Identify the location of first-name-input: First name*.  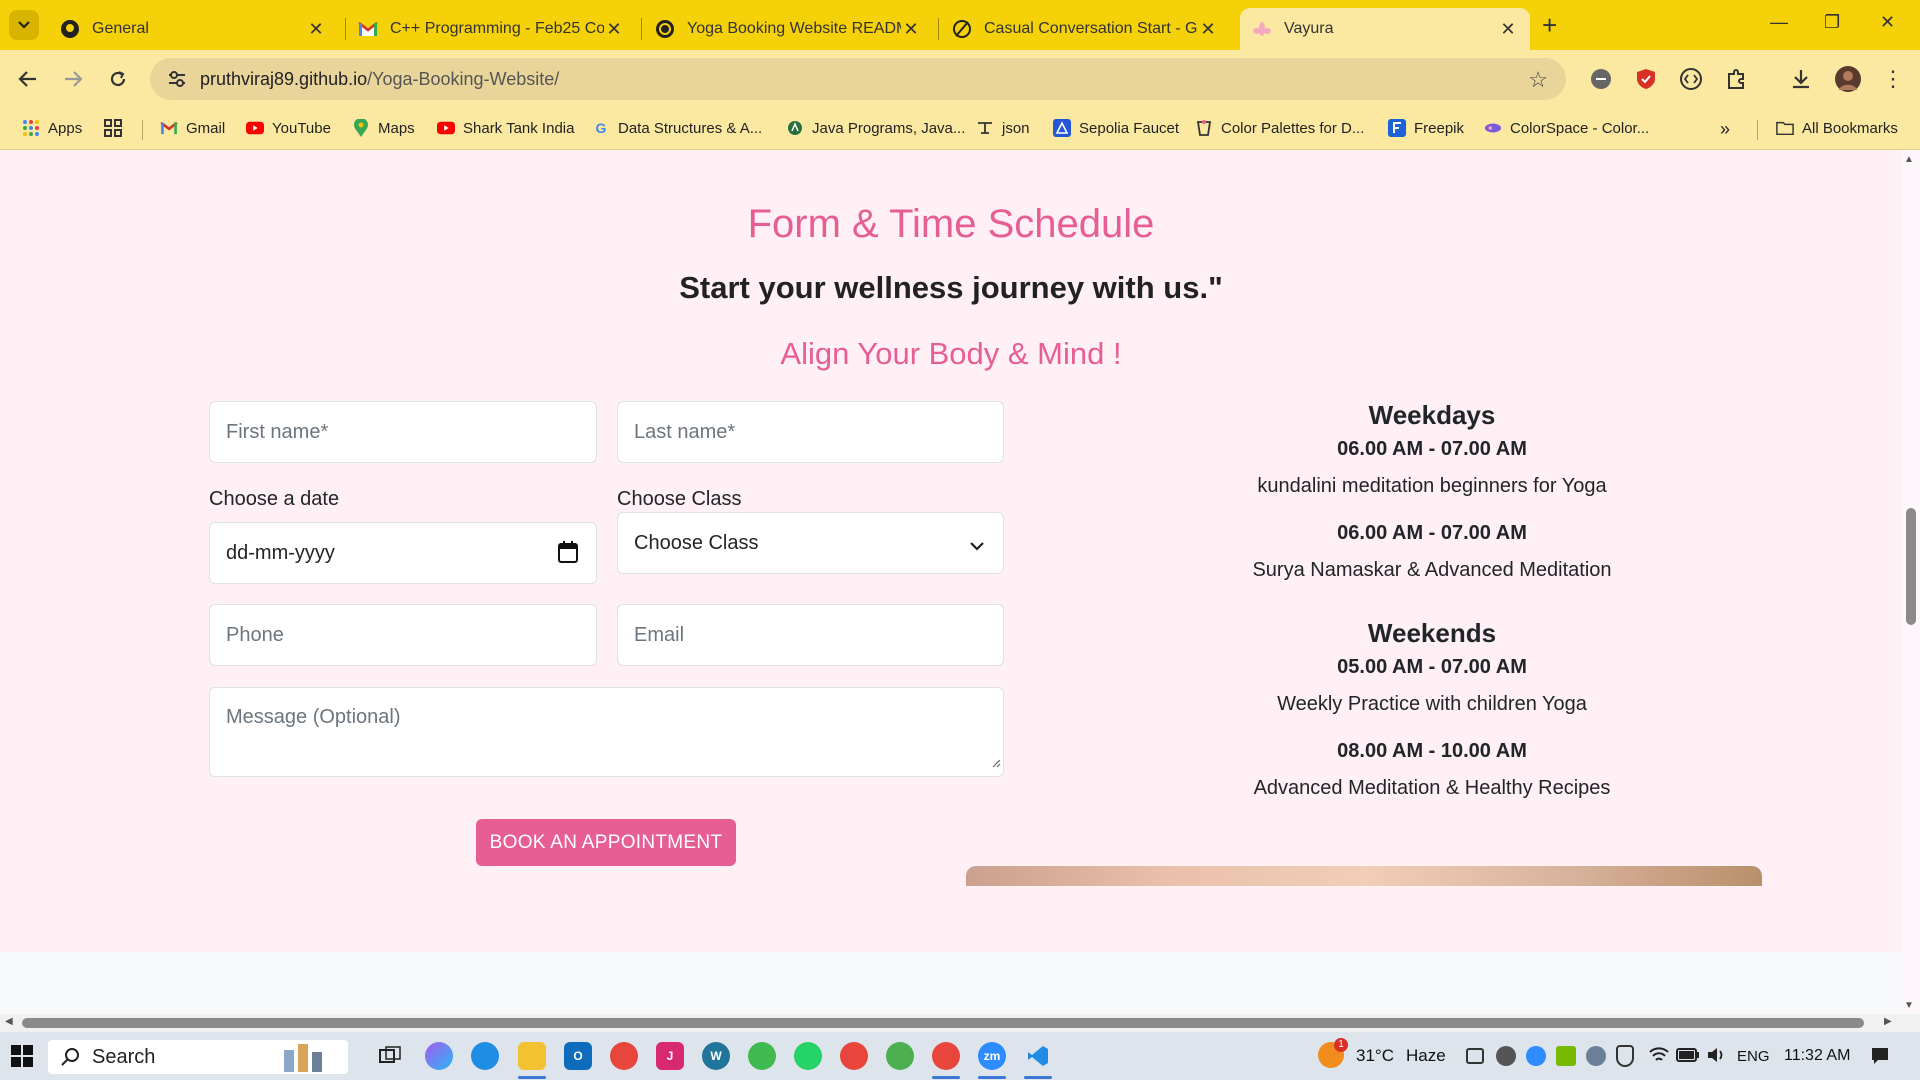
(403, 432).